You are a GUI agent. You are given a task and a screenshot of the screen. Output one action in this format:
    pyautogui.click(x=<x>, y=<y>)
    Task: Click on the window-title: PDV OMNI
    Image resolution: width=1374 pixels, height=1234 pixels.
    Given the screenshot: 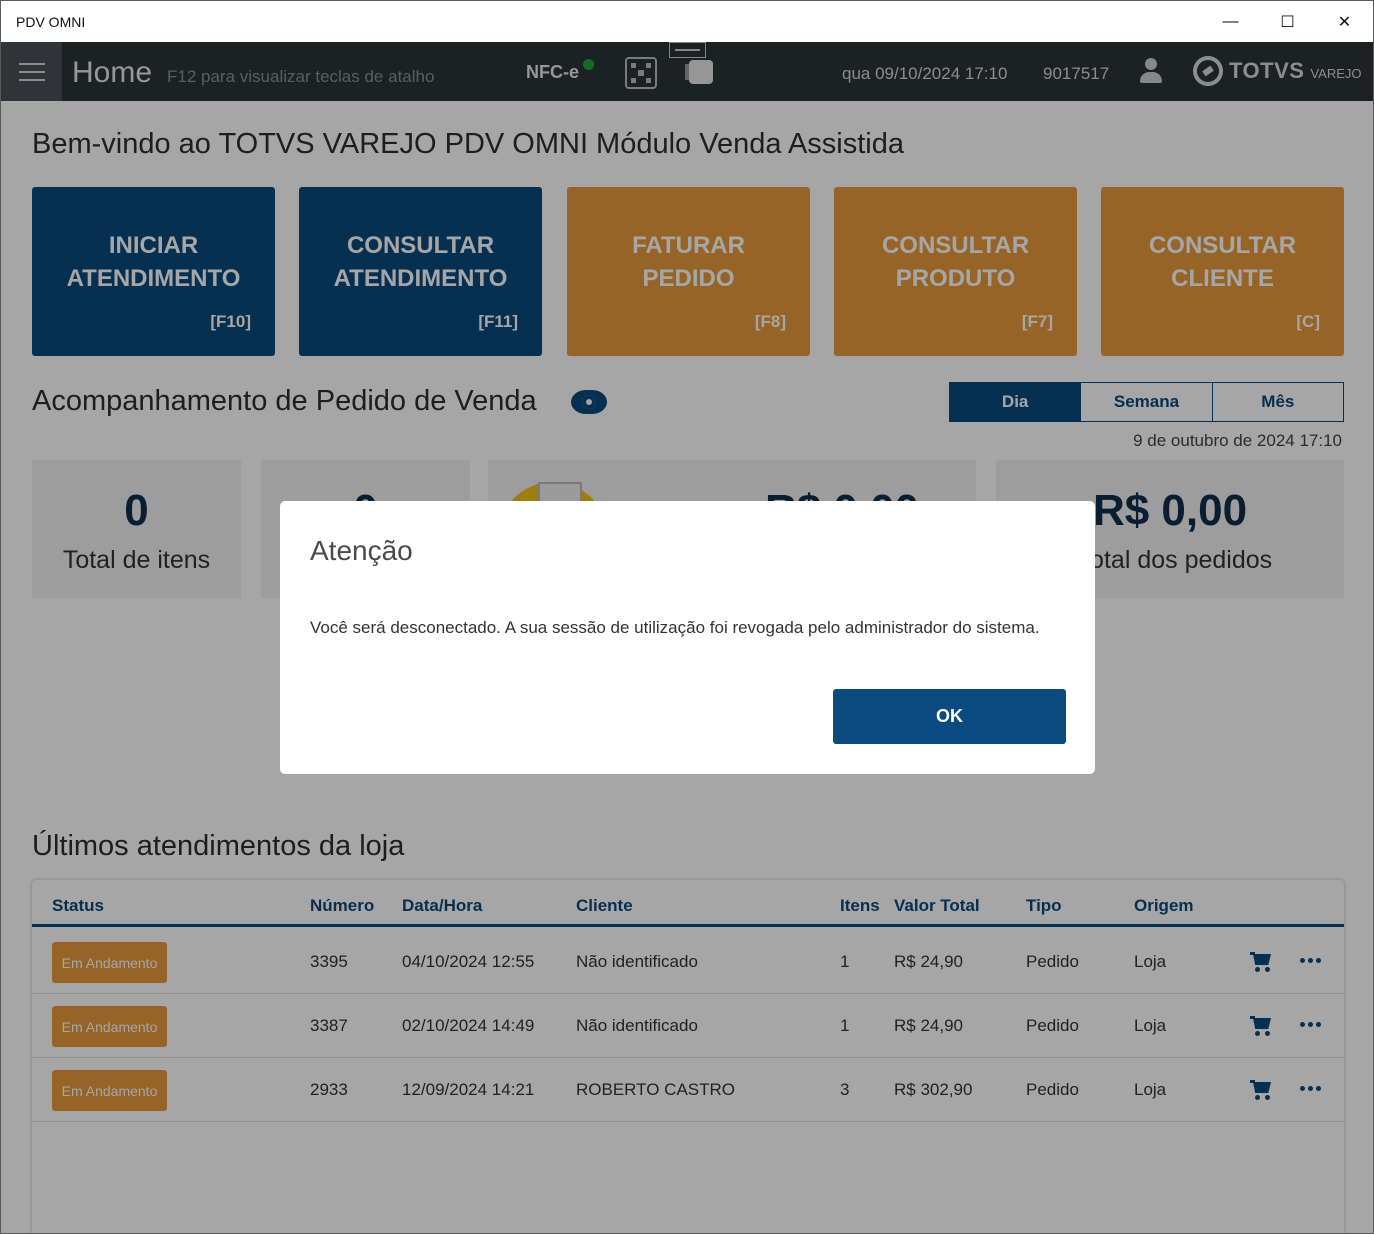 What is the action you would take?
    pyautogui.click(x=51, y=21)
    